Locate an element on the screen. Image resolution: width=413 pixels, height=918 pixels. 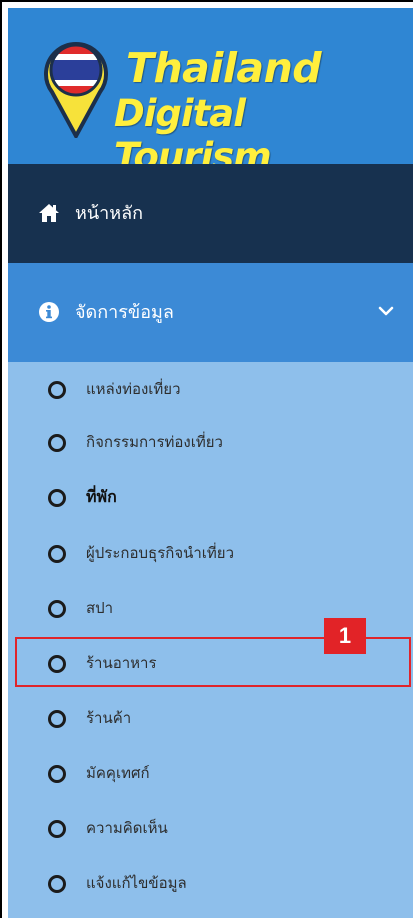
submenu-item-accommodation: ที่พัก is located at coordinates (210, 500).